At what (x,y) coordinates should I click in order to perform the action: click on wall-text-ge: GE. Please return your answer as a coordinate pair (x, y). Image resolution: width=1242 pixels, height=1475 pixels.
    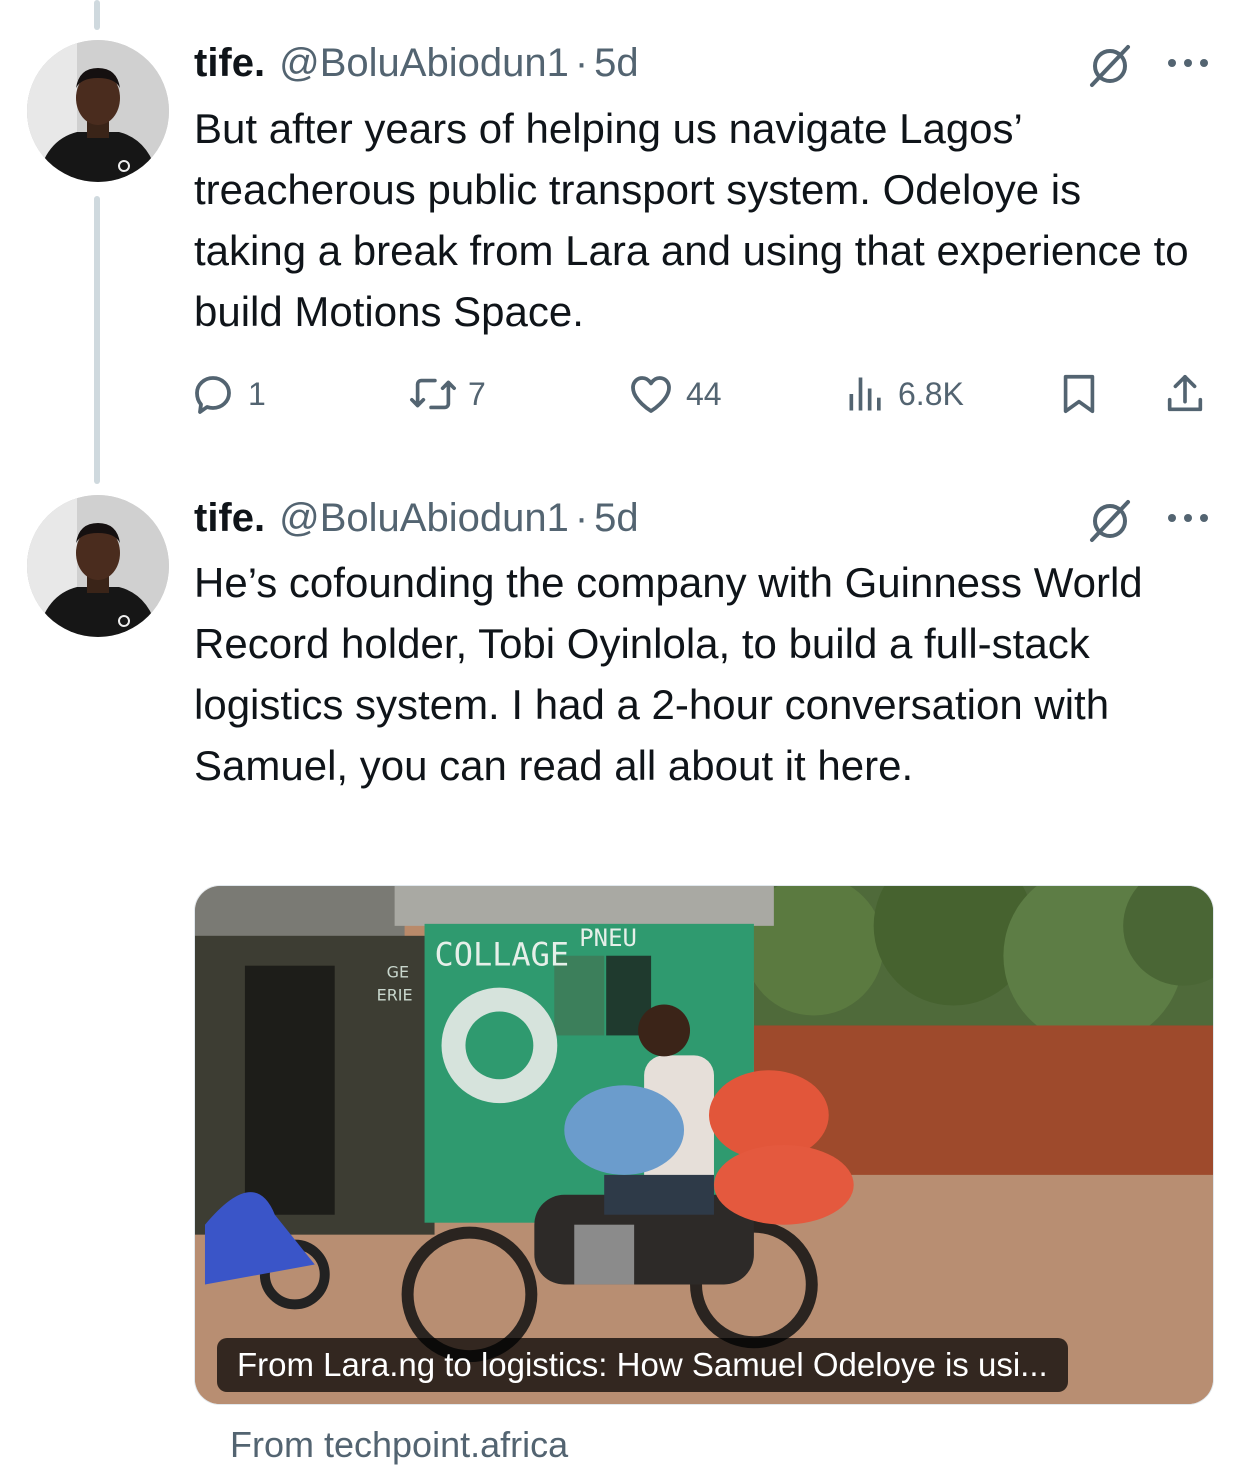
    Looking at the image, I should click on (398, 972).